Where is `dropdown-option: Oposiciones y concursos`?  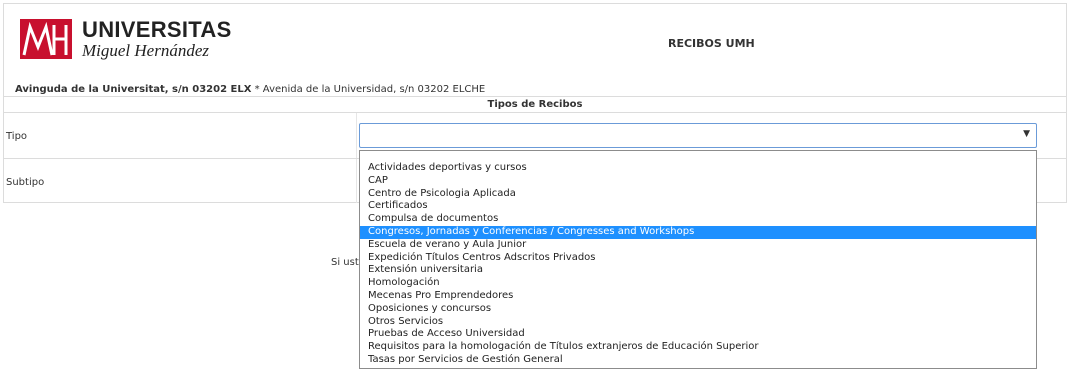 dropdown-option: Oposiciones y concursos is located at coordinates (698, 309).